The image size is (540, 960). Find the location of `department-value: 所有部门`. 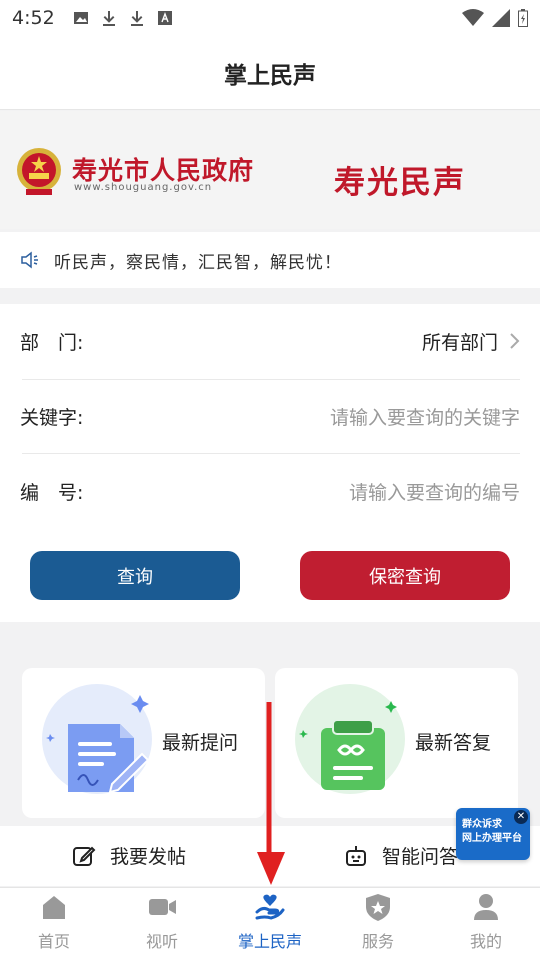

department-value: 所有部门 is located at coordinates (459, 342).